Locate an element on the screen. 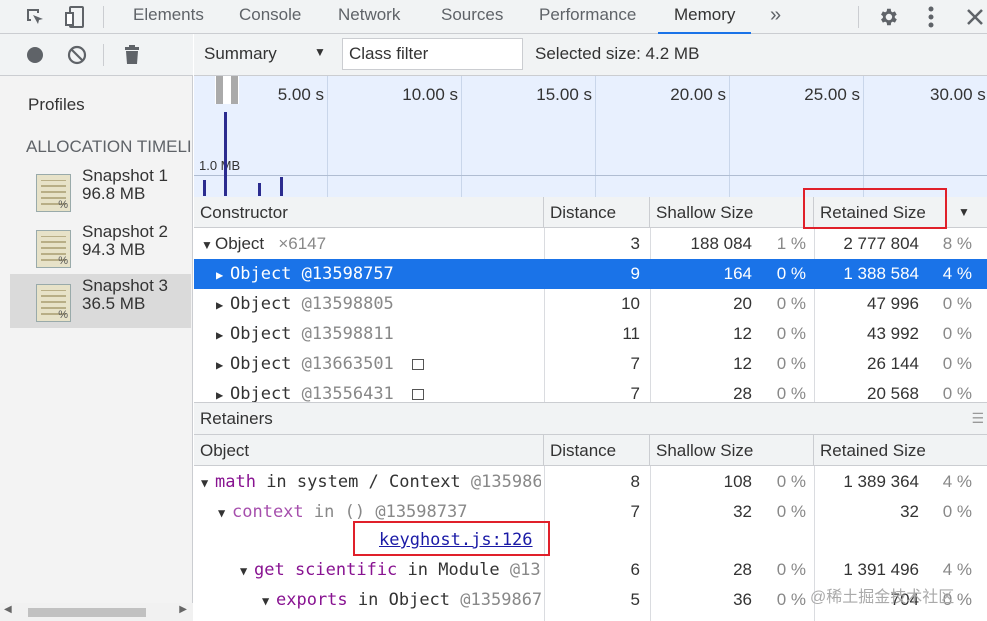 The image size is (987, 621). scrollbar-thumb is located at coordinates (87, 612).